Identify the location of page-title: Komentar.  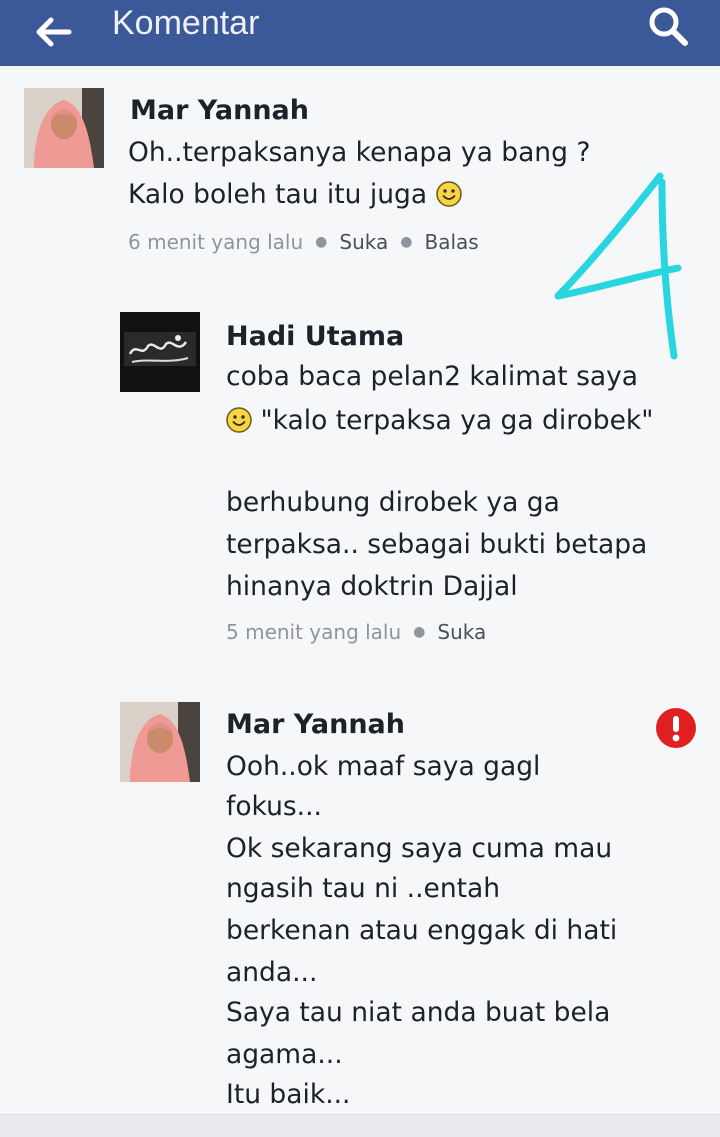
(186, 23).